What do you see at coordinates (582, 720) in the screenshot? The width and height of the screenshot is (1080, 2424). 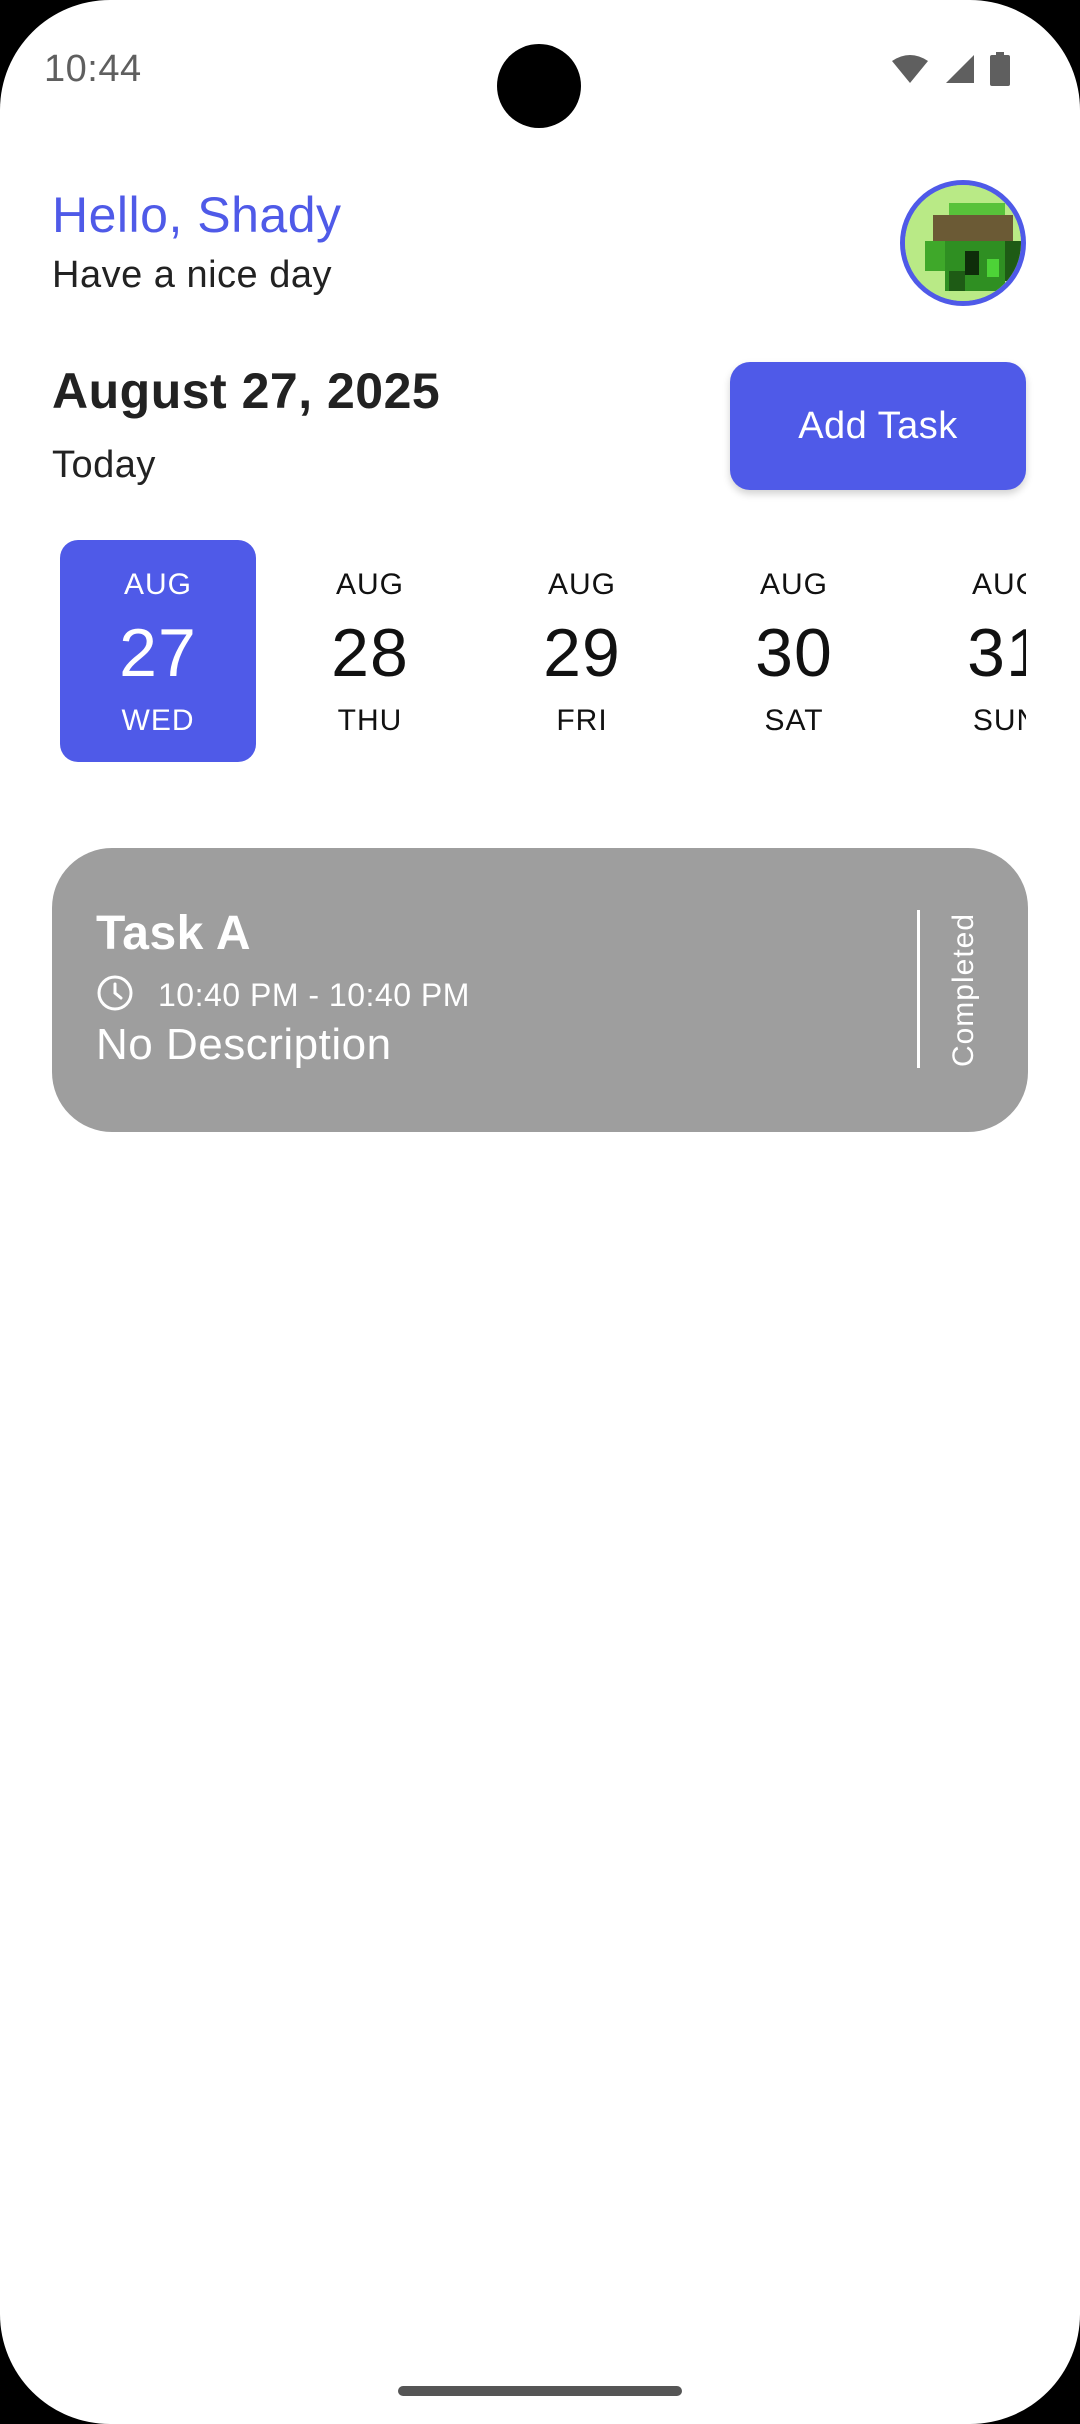 I see `date-weekday: FRI` at bounding box center [582, 720].